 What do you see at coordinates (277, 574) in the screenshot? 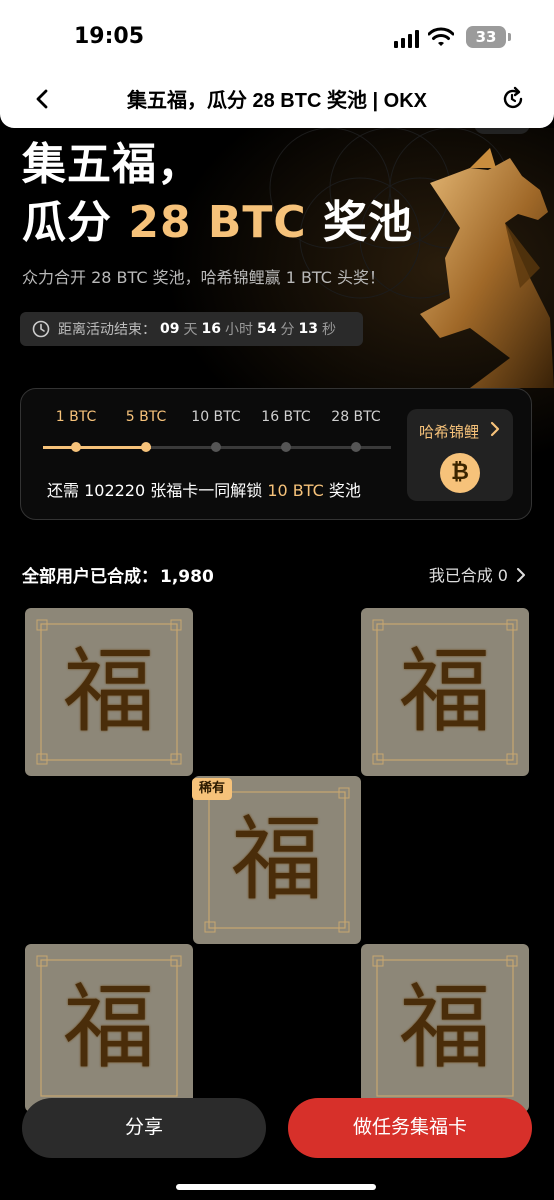
I see `stats-row: 全部用户已合成： 1,980 我已合成 0` at bounding box center [277, 574].